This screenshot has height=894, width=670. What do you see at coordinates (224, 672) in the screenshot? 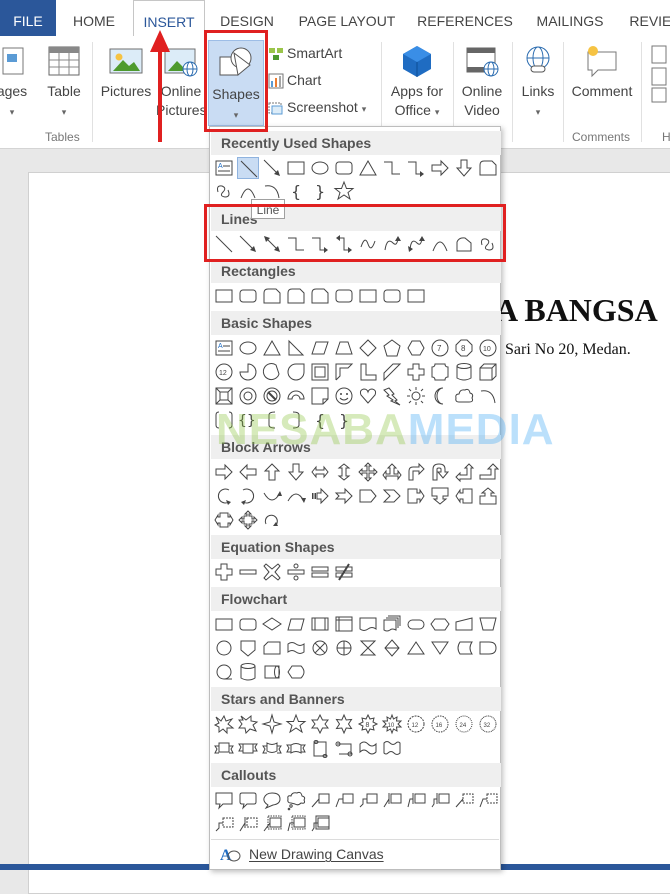
I see `flowchart-shape-fcseq` at bounding box center [224, 672].